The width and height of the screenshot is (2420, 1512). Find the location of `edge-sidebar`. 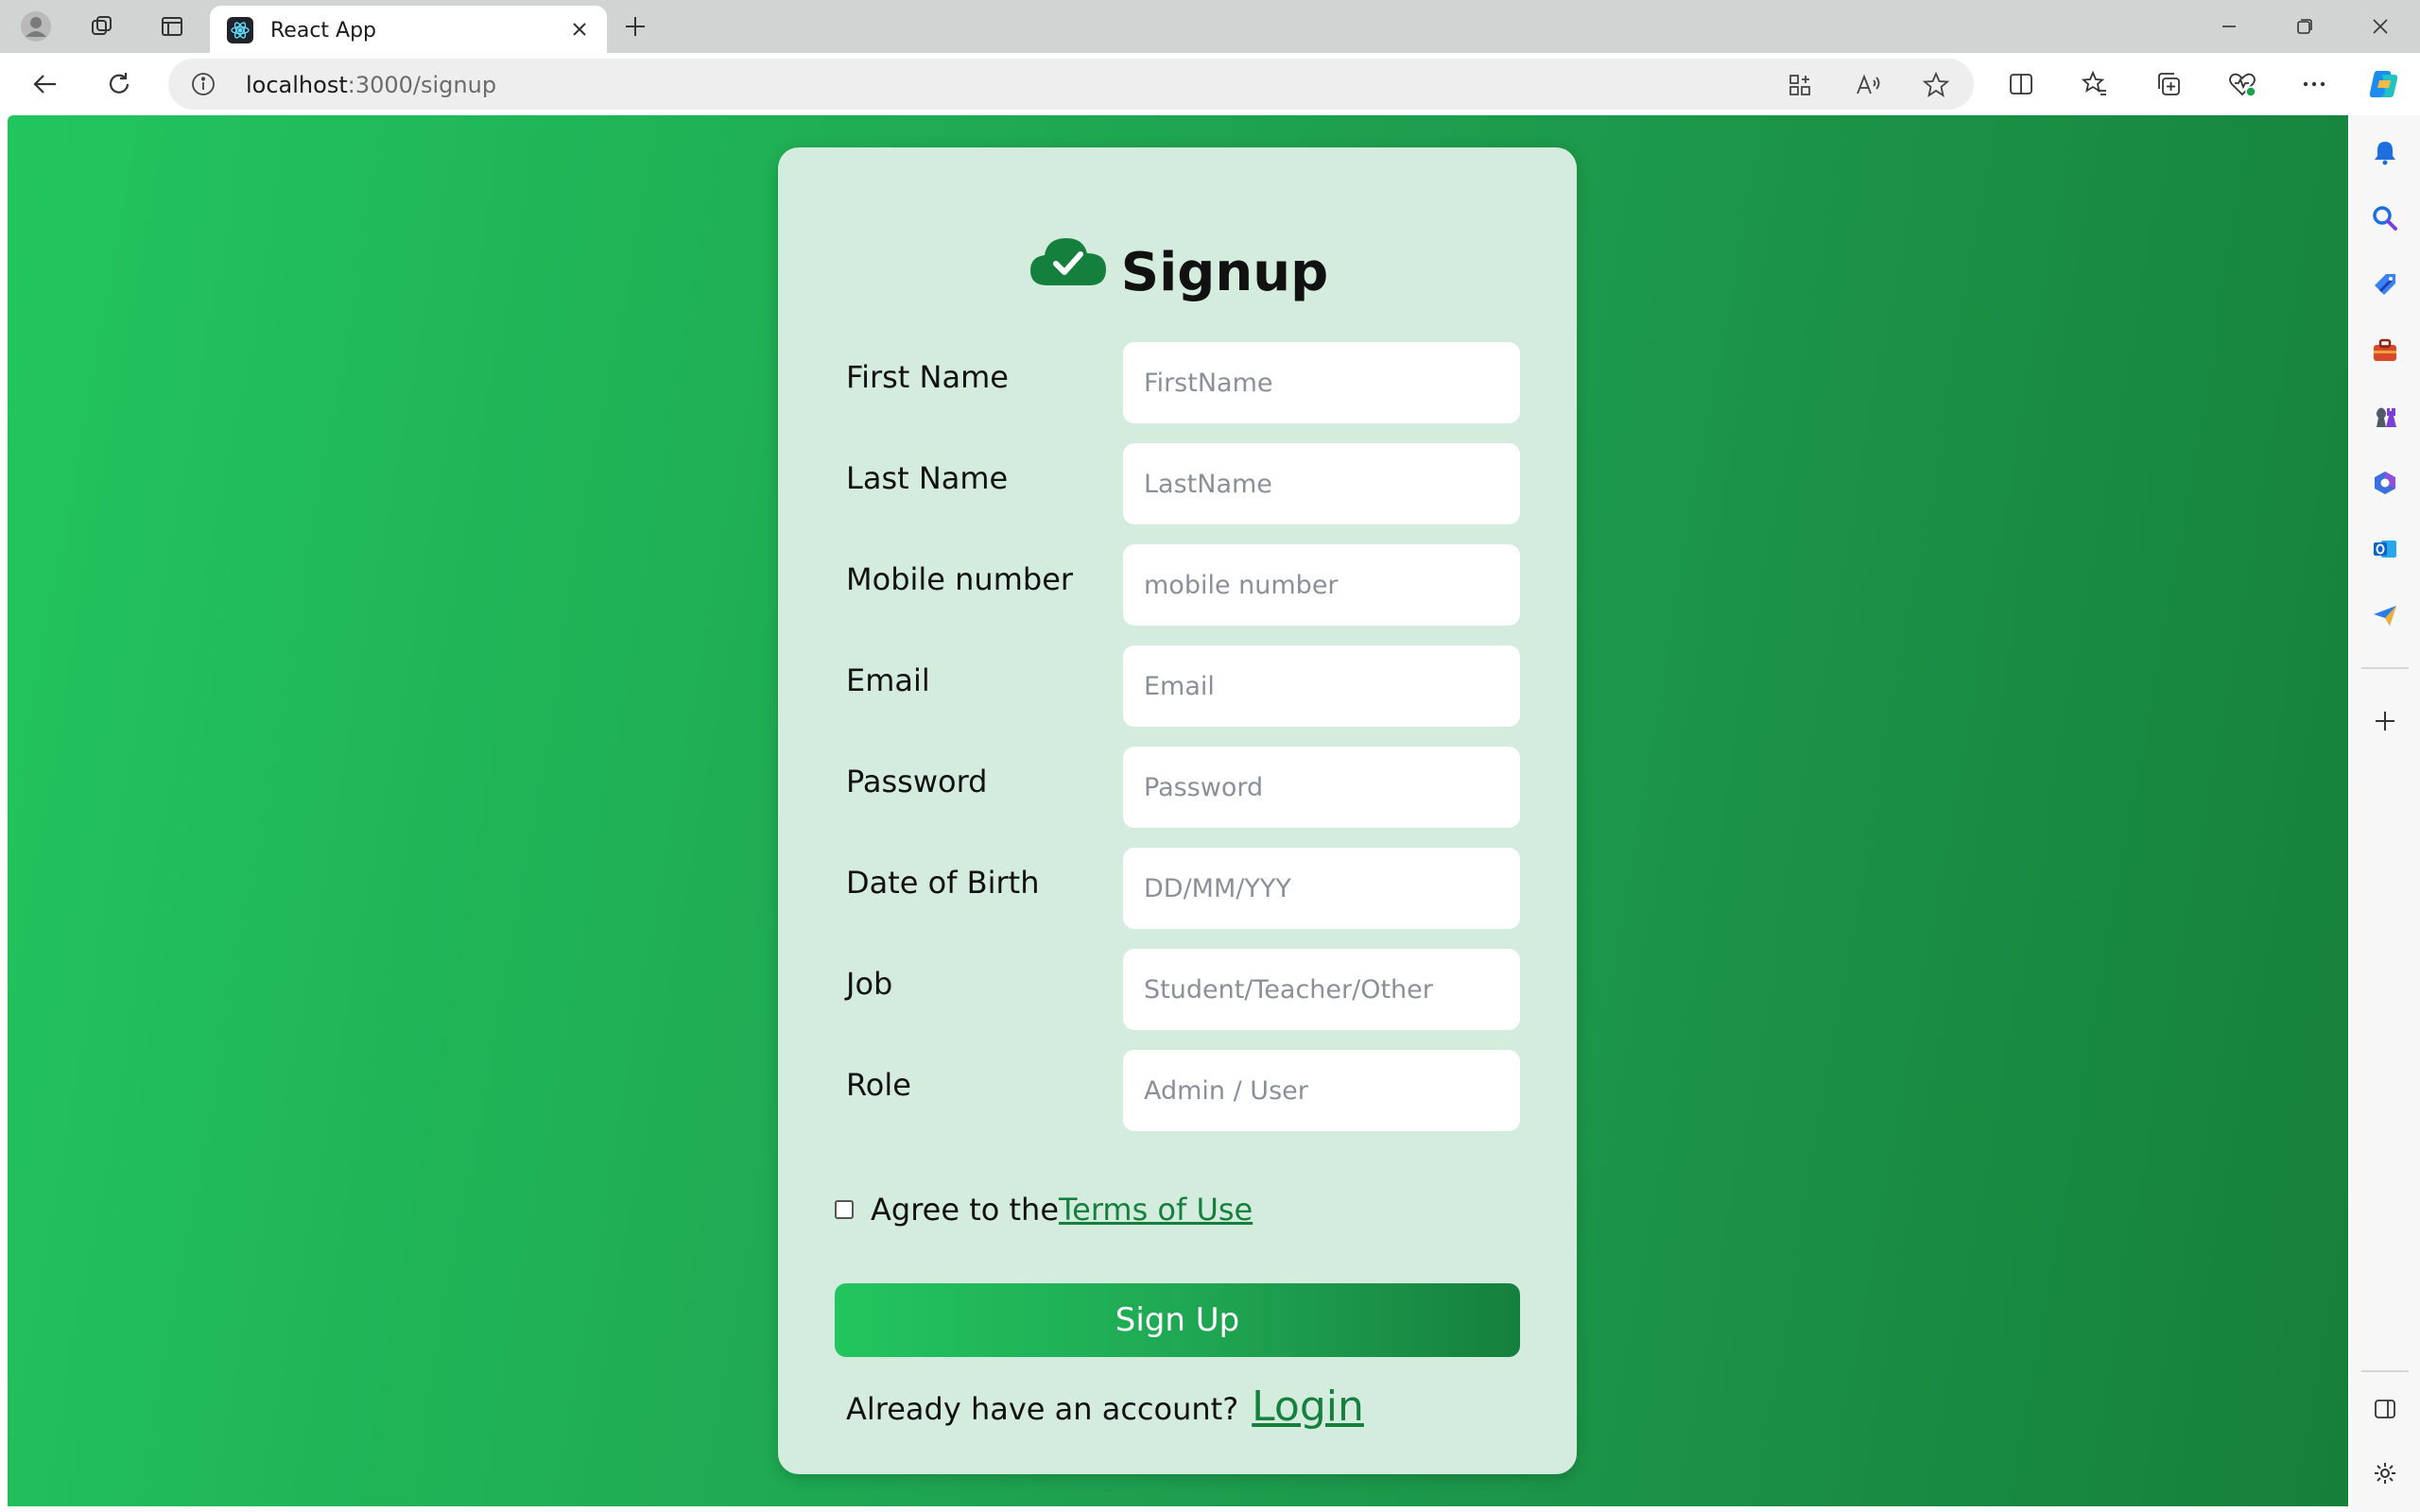

edge-sidebar is located at coordinates (2385, 813).